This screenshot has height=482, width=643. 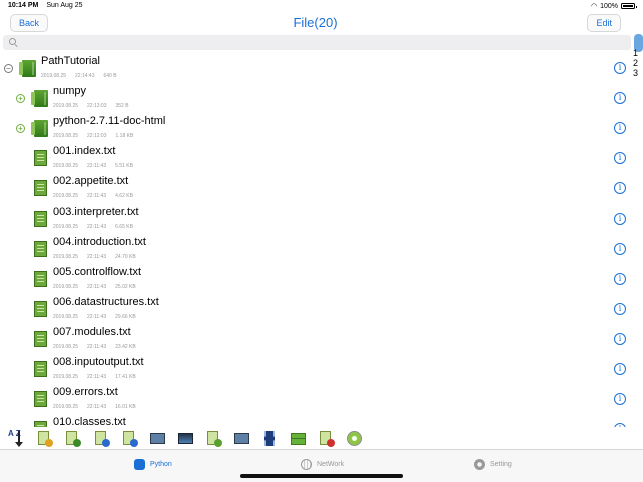 I want to click on item-meta: 2019.08.25 22:14:43 640 B, so click(x=83, y=76).